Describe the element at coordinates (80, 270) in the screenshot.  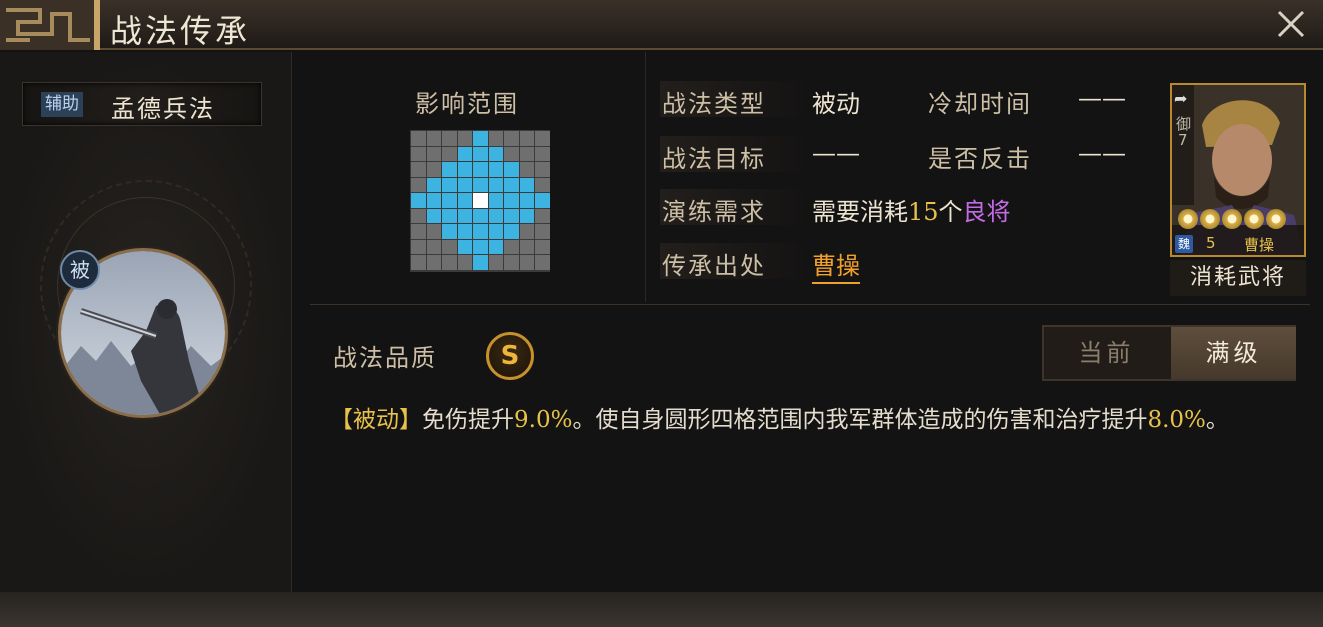
I see `passive-badge: 被` at that location.